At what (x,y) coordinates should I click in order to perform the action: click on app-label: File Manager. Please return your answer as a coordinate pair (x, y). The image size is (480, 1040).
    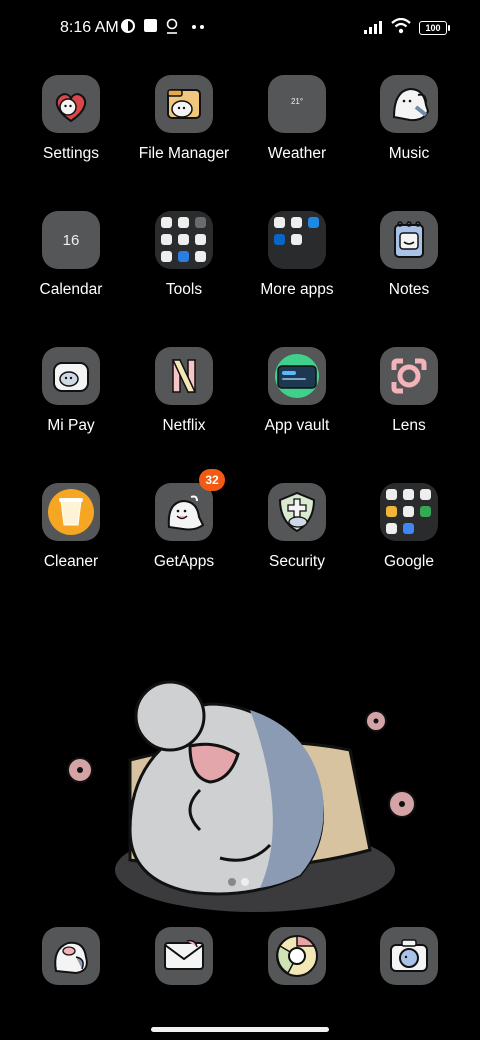
    Looking at the image, I should click on (184, 153).